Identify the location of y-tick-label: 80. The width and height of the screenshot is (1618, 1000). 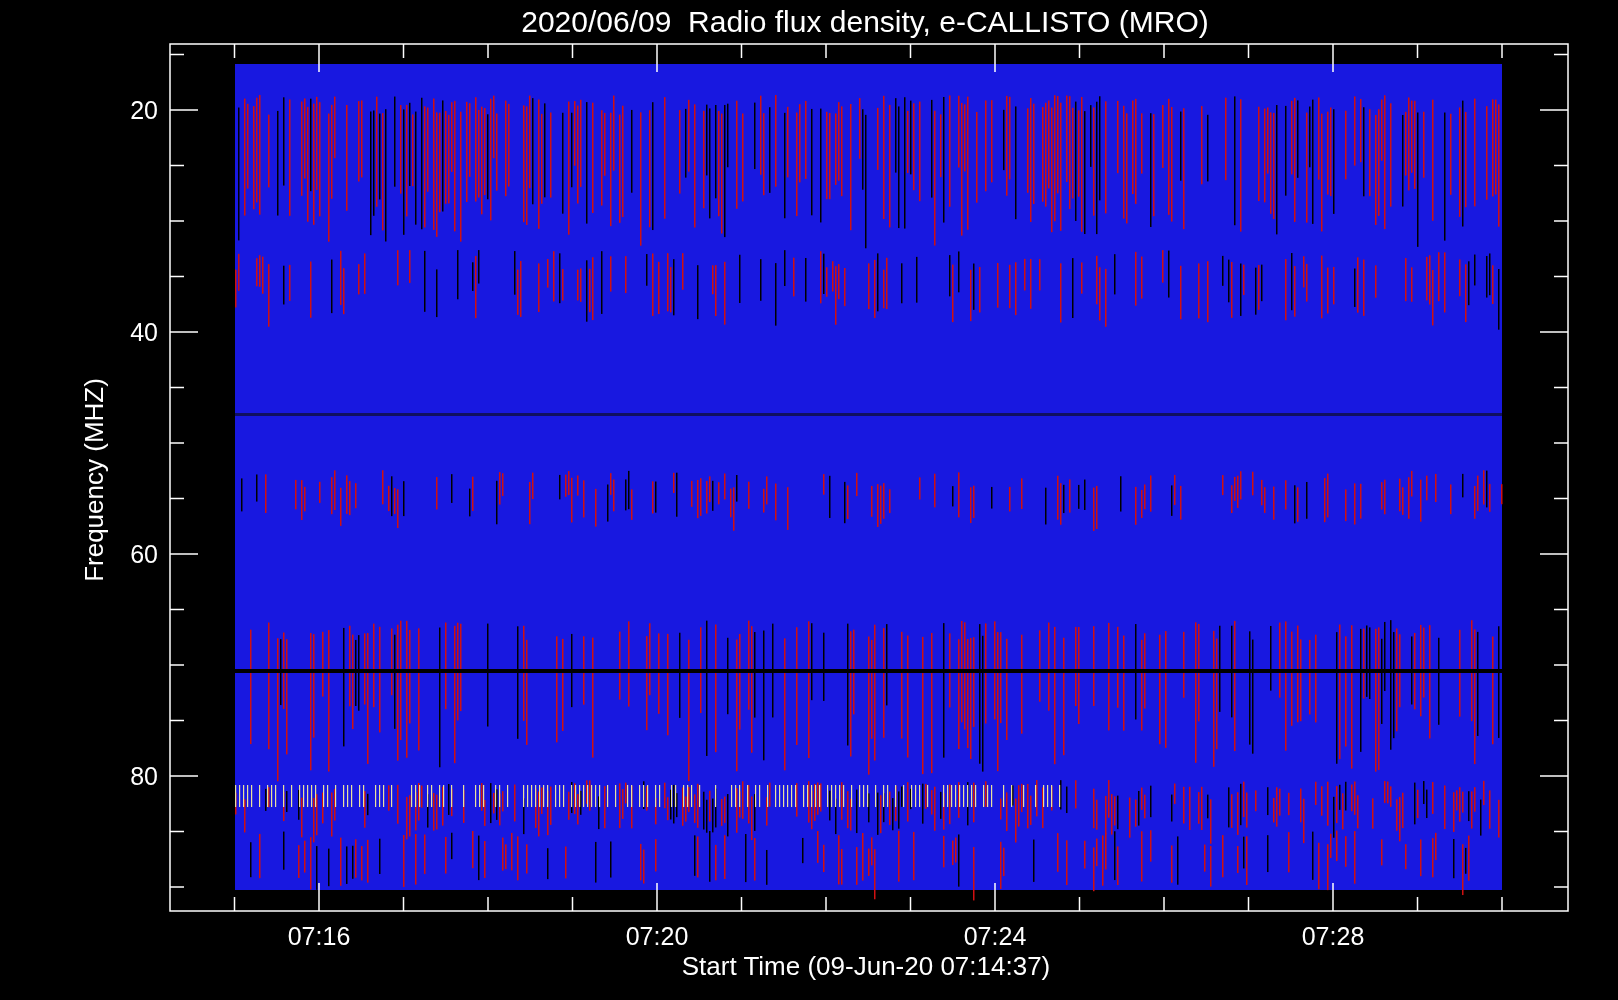
(144, 776).